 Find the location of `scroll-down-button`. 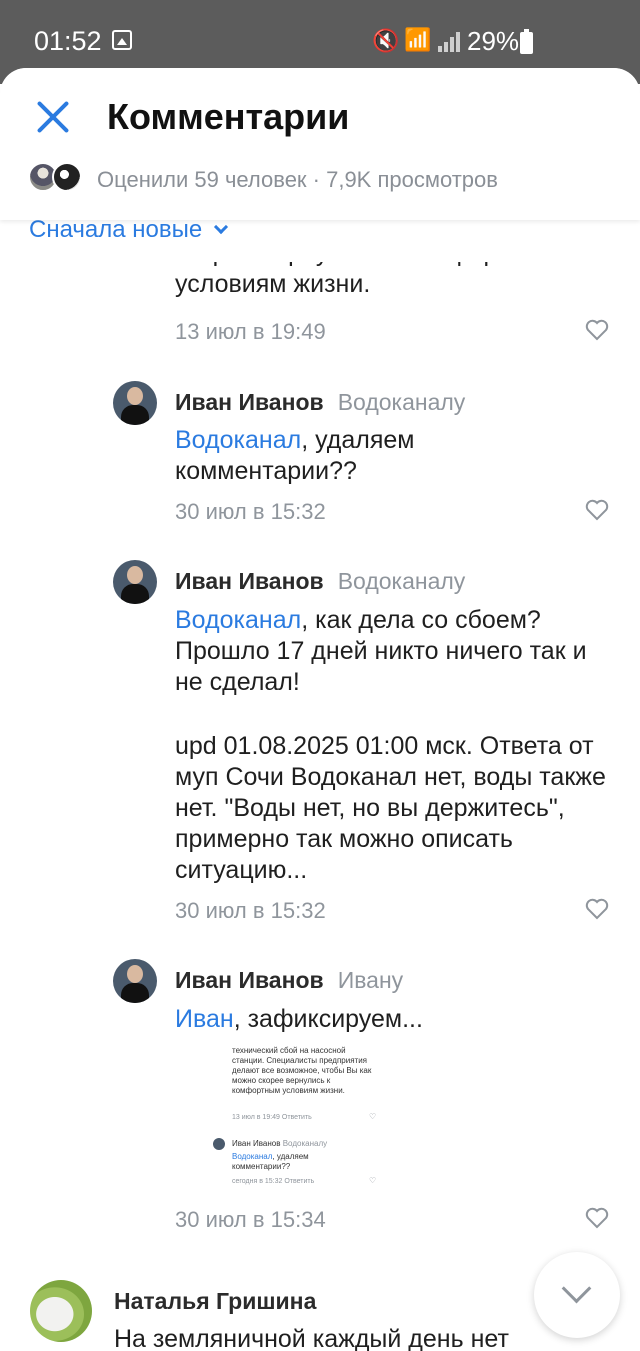

scroll-down-button is located at coordinates (577, 1295).